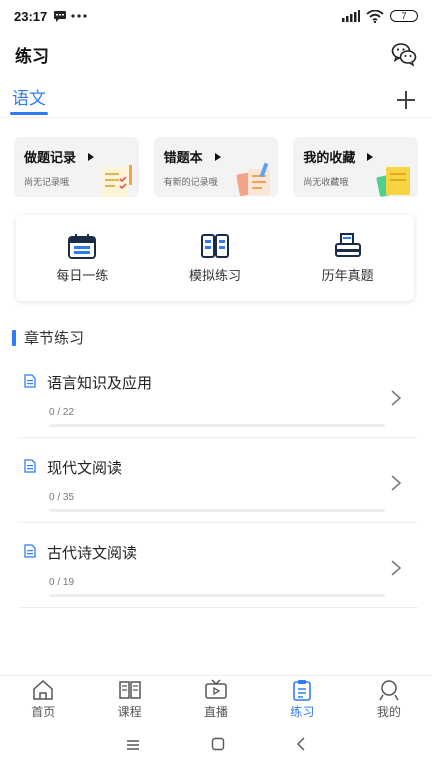  What do you see at coordinates (351, 16) in the screenshot?
I see `signal-icon` at bounding box center [351, 16].